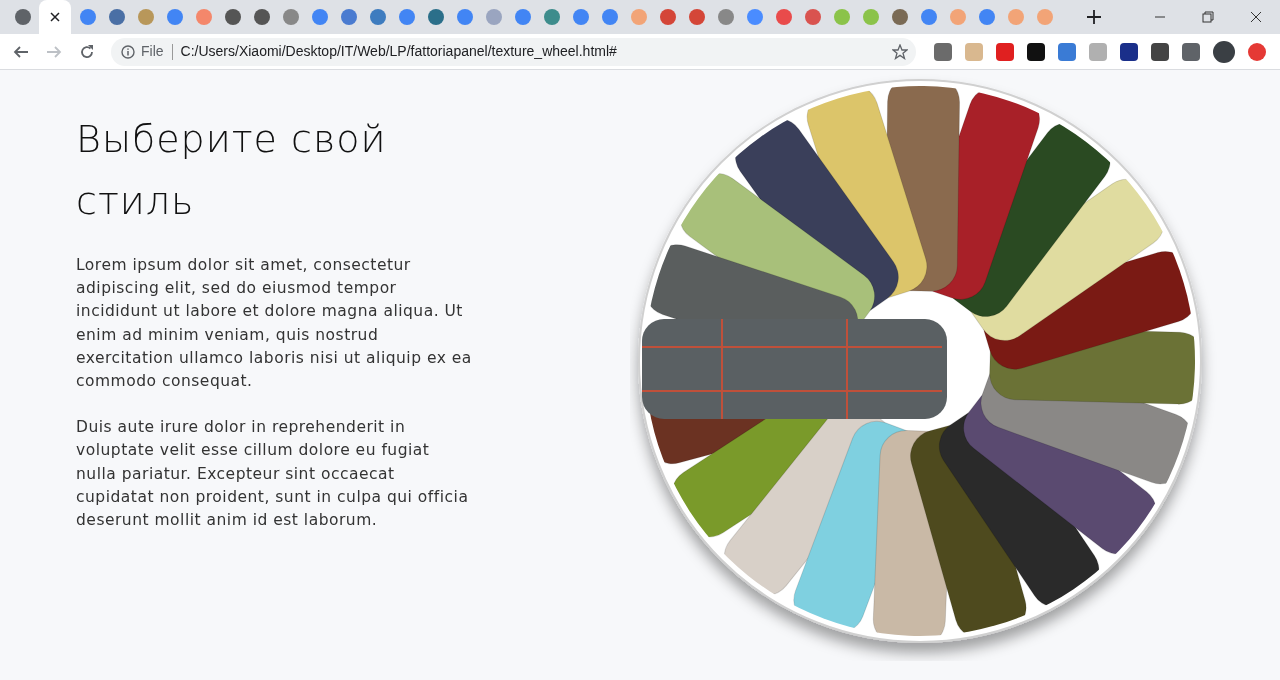 The width and height of the screenshot is (1280, 680). Describe the element at coordinates (128, 51) in the screenshot. I see `info-icon` at that location.